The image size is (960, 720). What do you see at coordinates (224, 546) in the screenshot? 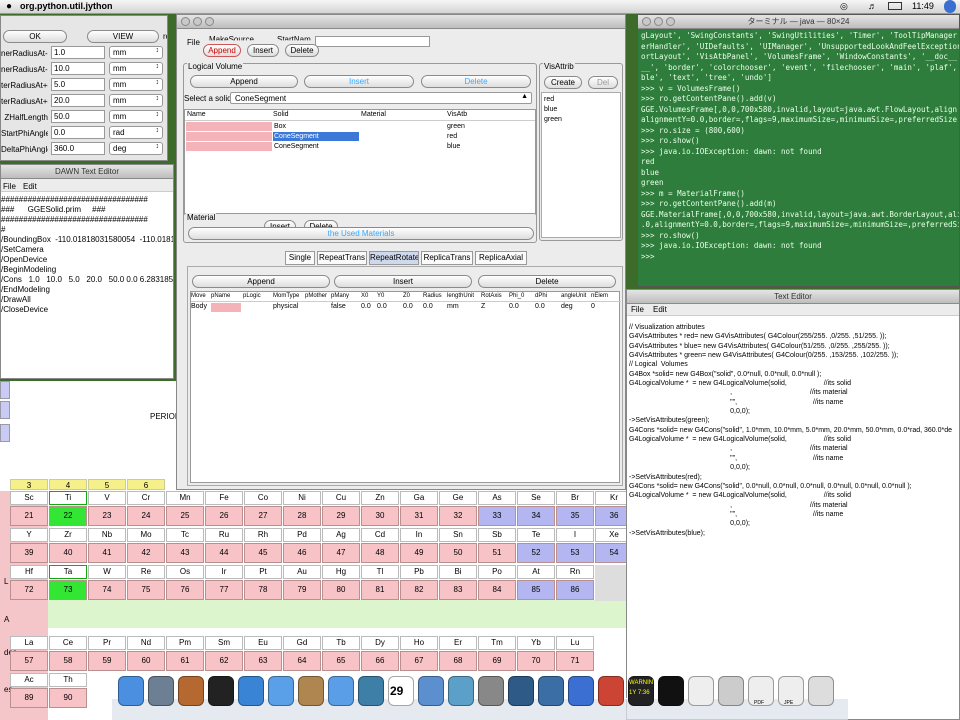
I see `element-ru: Ru 44` at bounding box center [224, 546].